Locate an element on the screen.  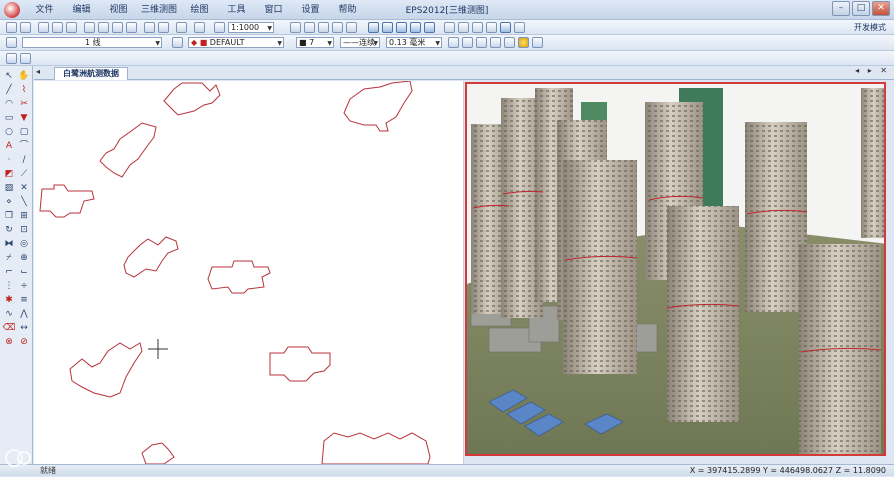
edit-icon is located at coordinates (495, 42).